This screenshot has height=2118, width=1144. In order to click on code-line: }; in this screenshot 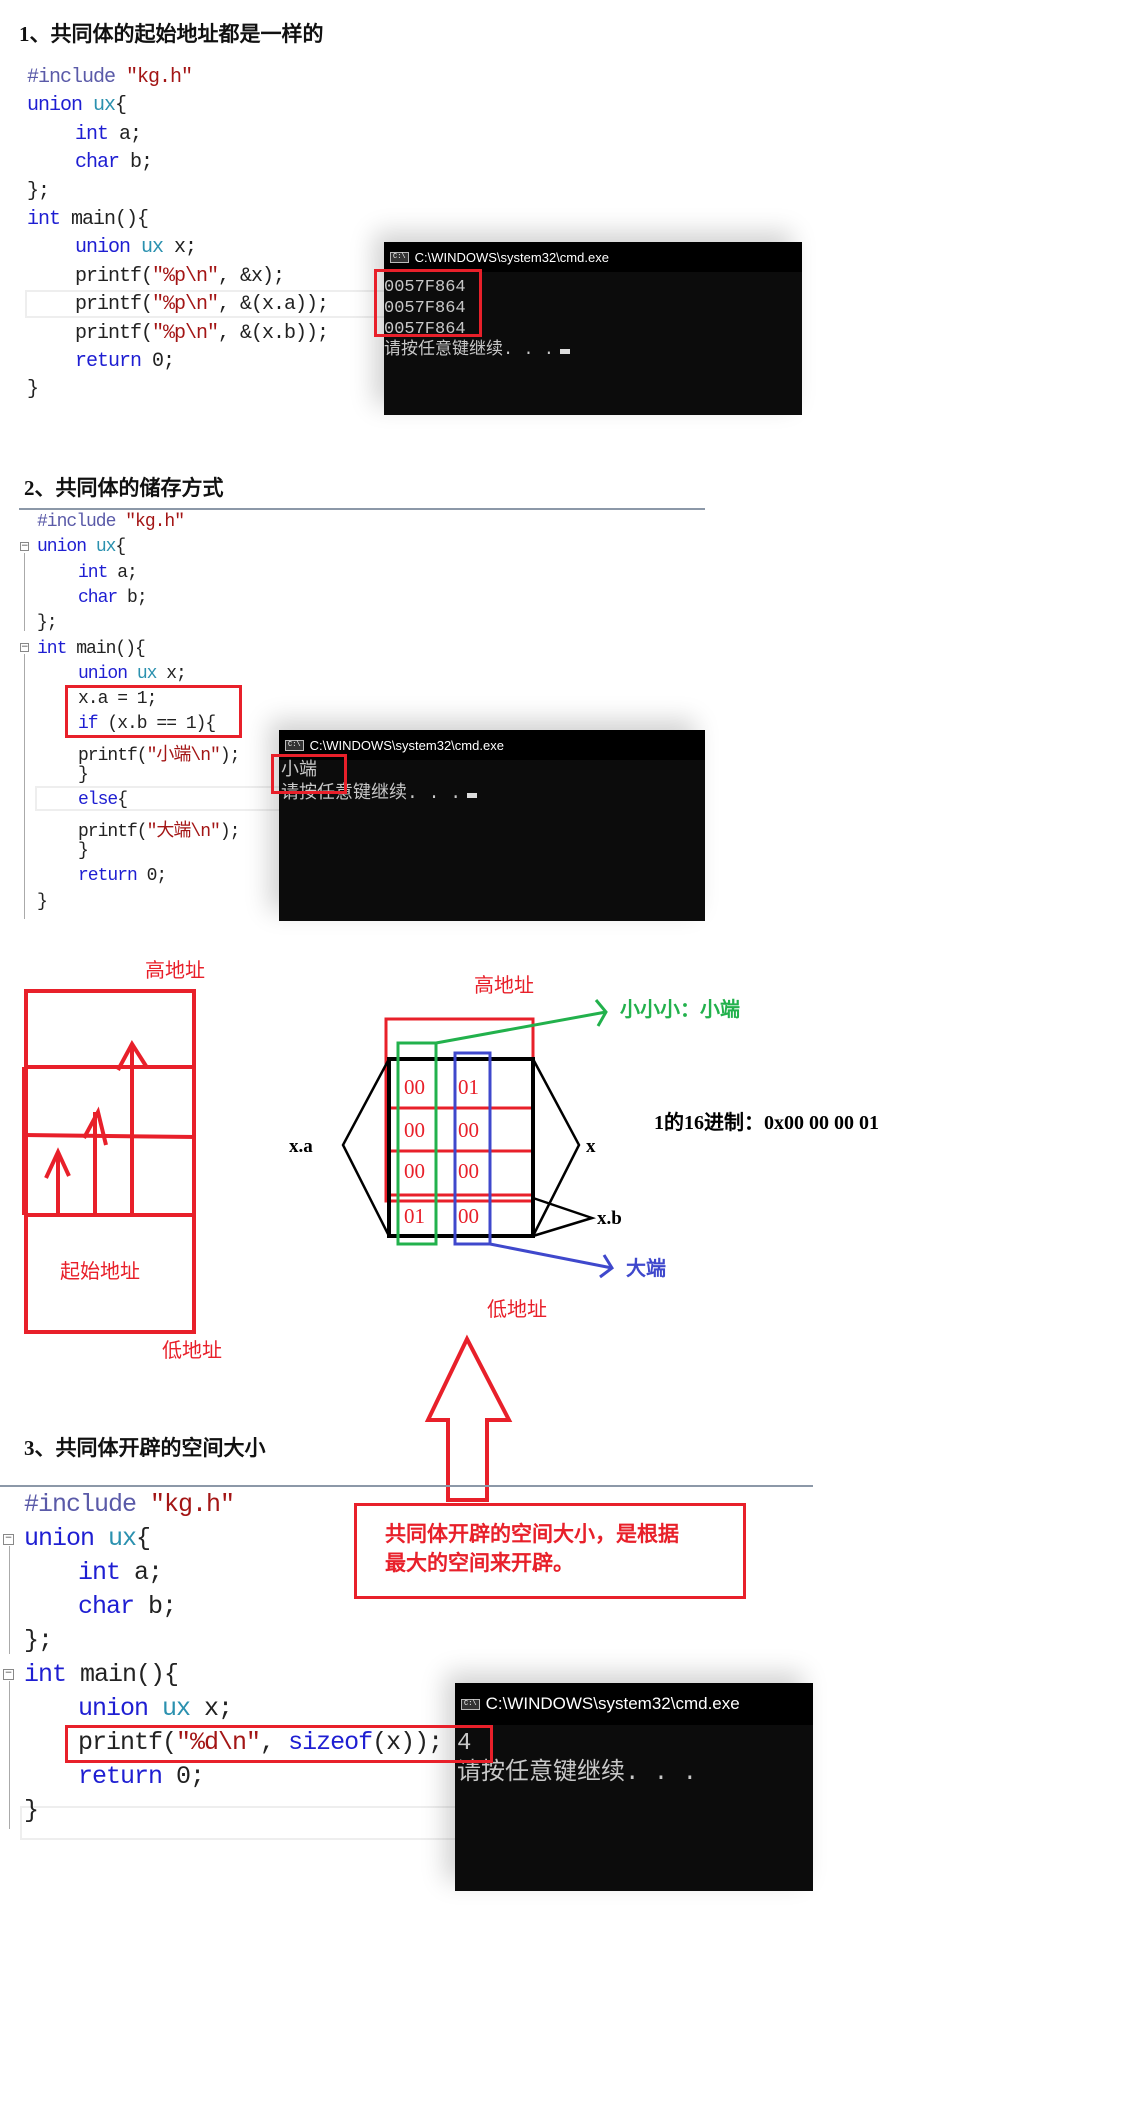, I will do `click(38, 1640)`.